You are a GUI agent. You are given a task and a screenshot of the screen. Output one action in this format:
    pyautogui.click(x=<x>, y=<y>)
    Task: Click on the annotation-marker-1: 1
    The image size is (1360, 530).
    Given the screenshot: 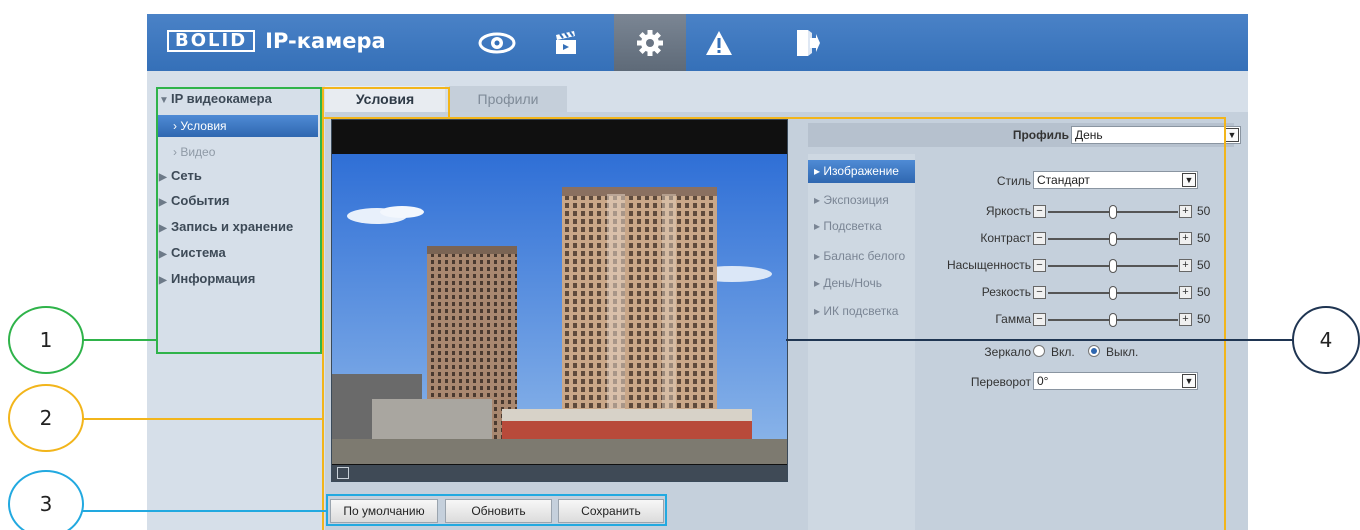 What is the action you would take?
    pyautogui.click(x=46, y=340)
    